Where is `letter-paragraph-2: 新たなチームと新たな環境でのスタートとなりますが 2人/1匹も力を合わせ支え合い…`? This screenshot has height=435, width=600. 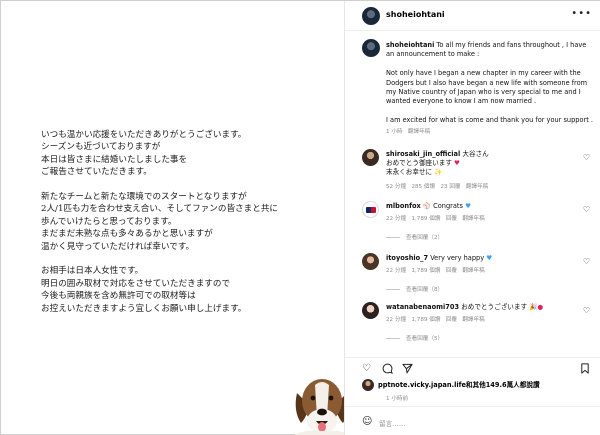
letter-paragraph-2: 新たなチームと新たな環境でのスタートとなりますが 2人/1匹も力を合わせ支え合い… is located at coordinates (191, 222).